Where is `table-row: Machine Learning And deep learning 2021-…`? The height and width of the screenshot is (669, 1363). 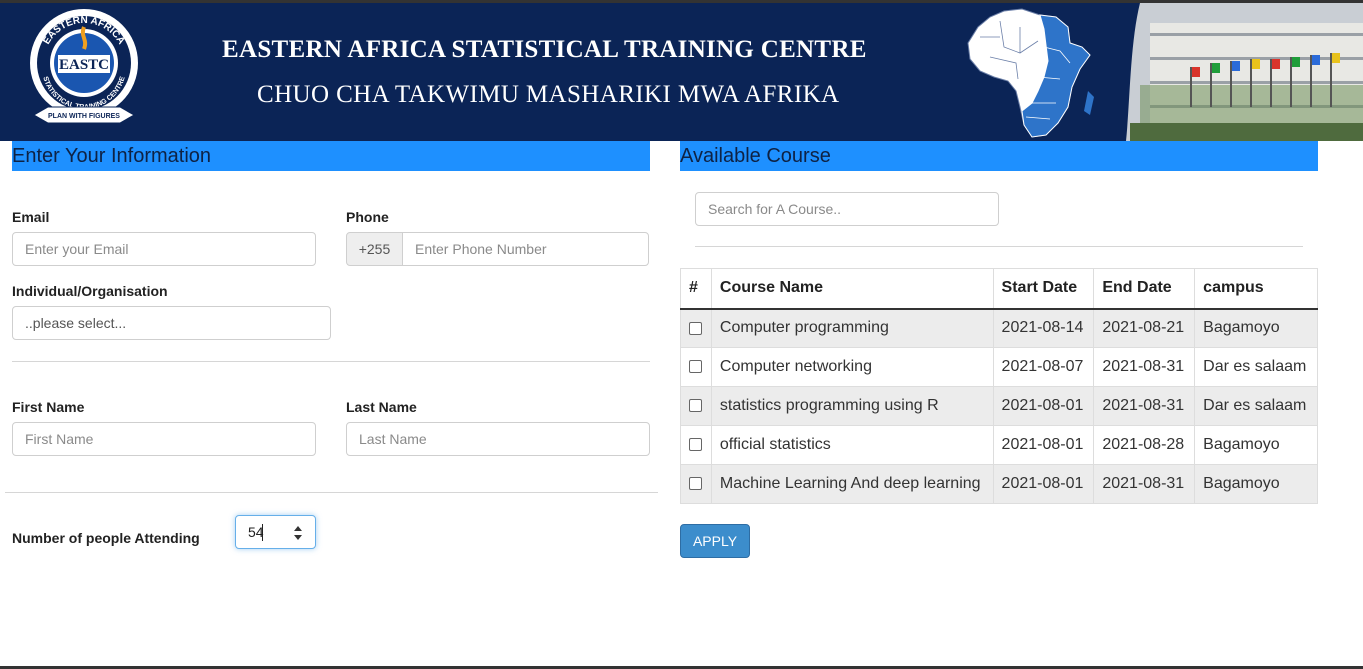
table-row: Machine Learning And deep learning 2021-… is located at coordinates (999, 484).